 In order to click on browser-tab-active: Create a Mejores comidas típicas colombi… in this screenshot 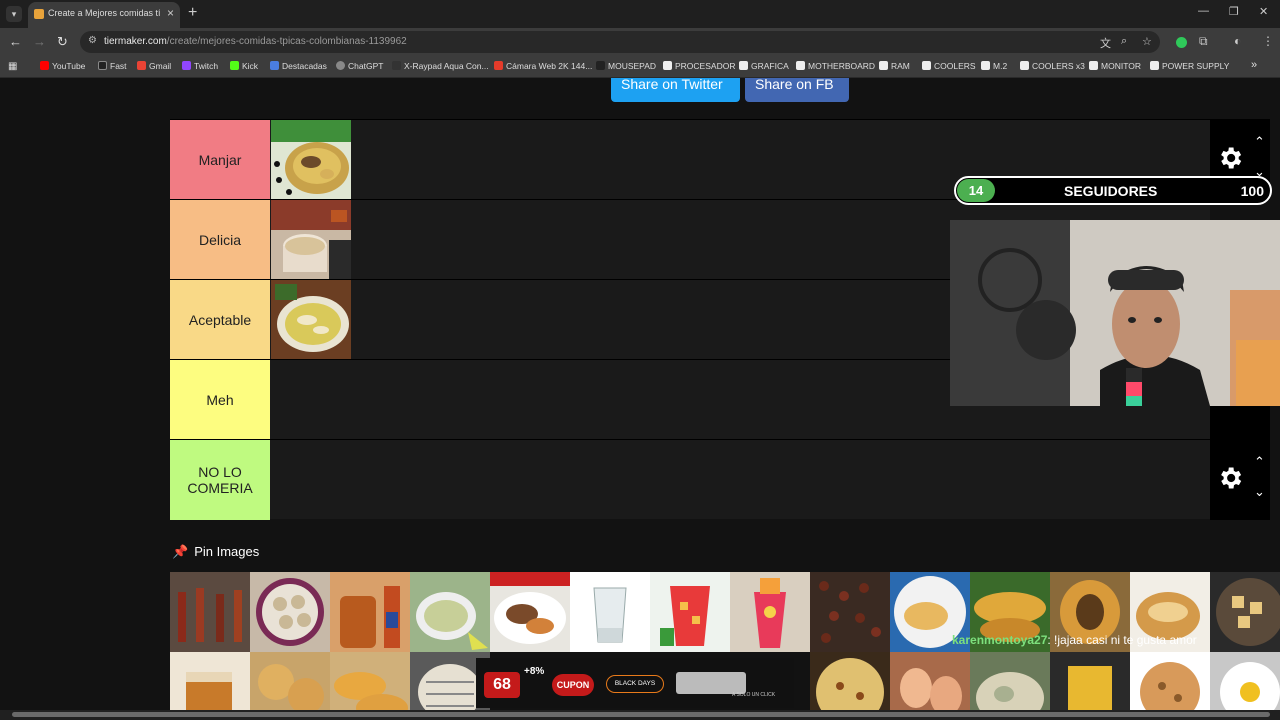, I will do `click(104, 15)`.